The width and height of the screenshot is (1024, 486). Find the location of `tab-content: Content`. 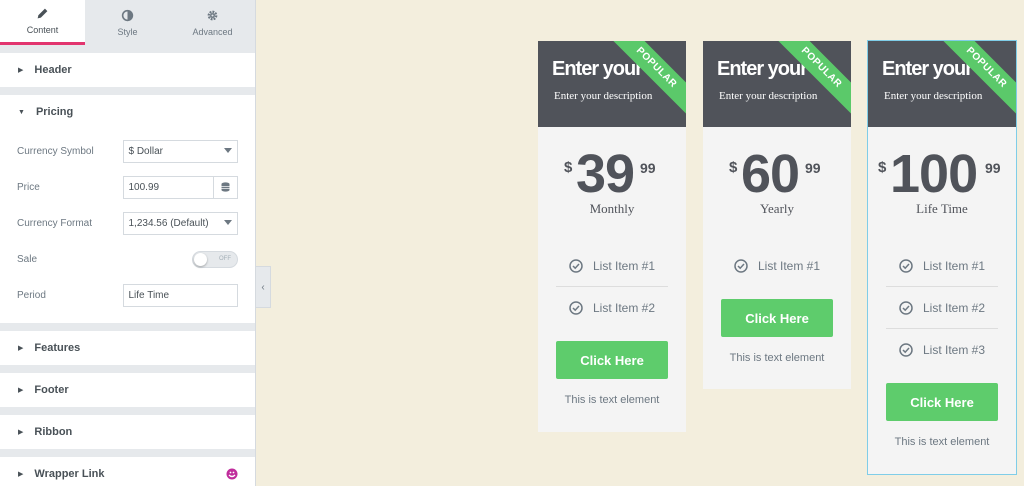

tab-content: Content is located at coordinates (42, 22).